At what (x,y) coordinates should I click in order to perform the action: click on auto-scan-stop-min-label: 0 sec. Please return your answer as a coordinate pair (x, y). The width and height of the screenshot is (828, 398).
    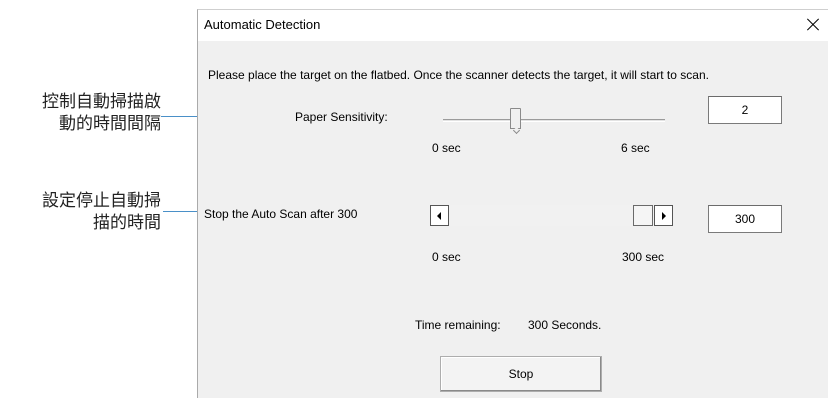
    Looking at the image, I should click on (446, 257).